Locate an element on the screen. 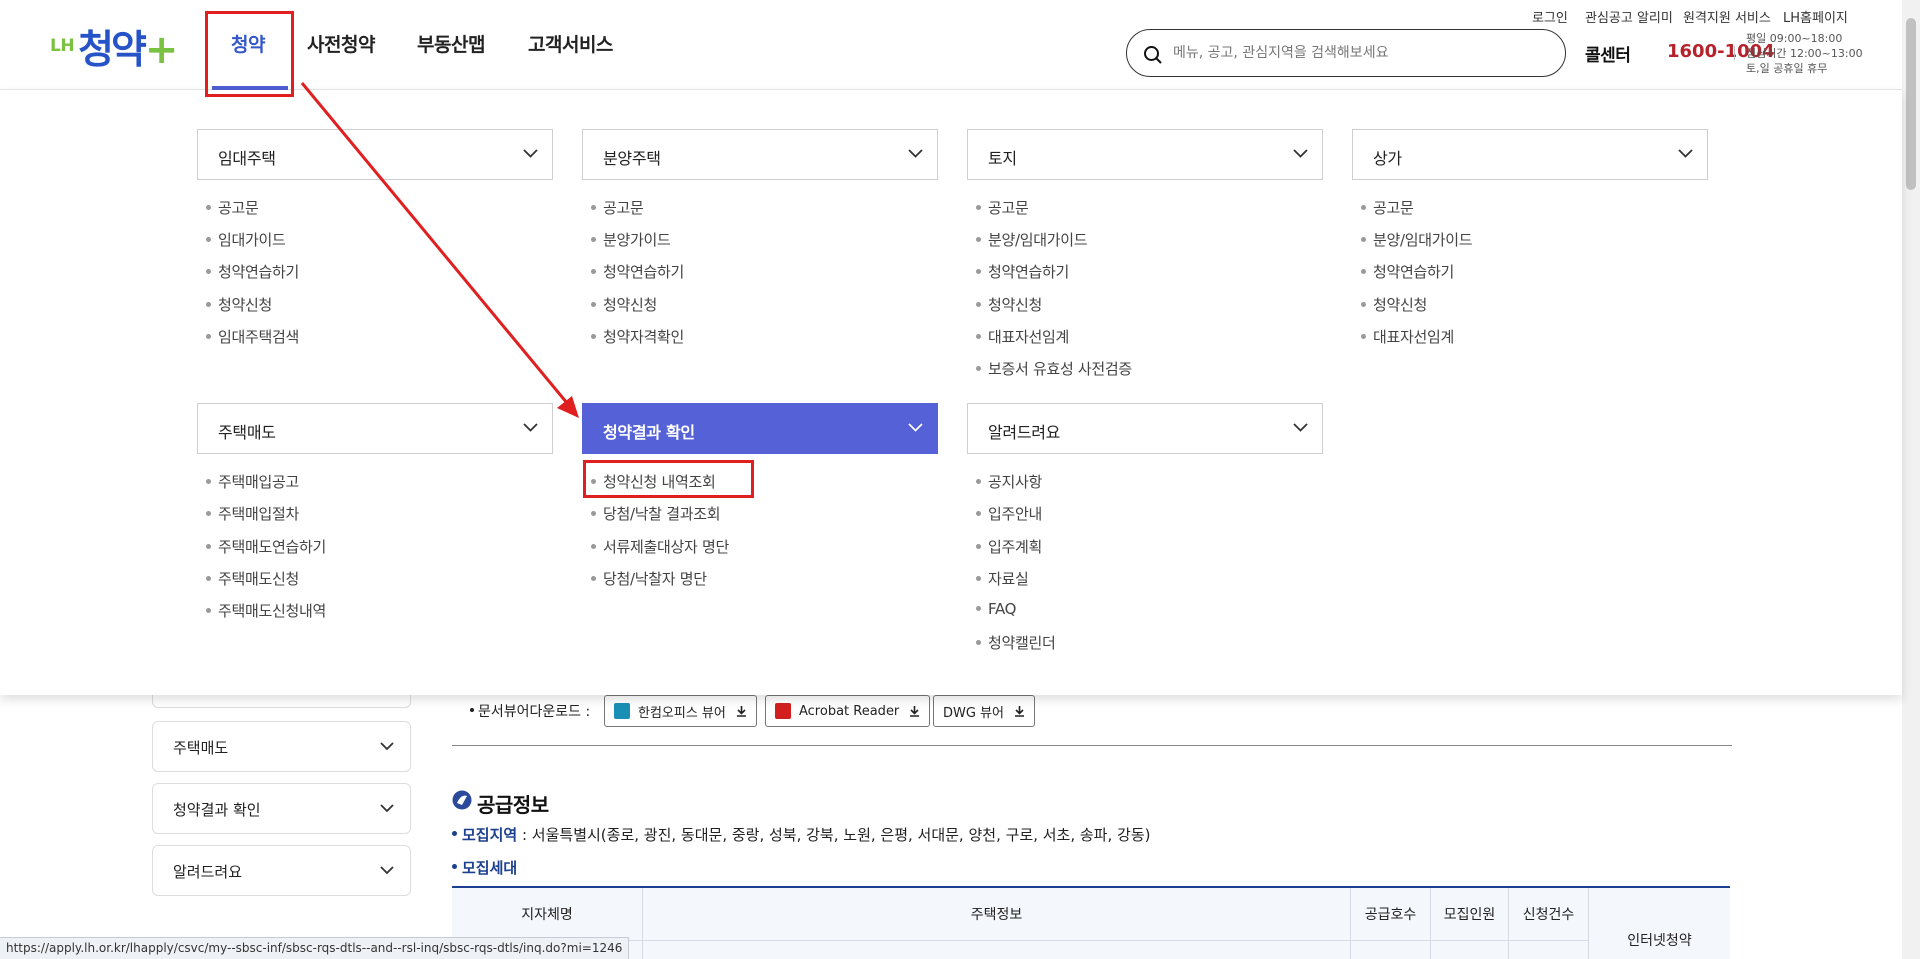  highlight-box-gnb-cheongyak is located at coordinates (249, 54).